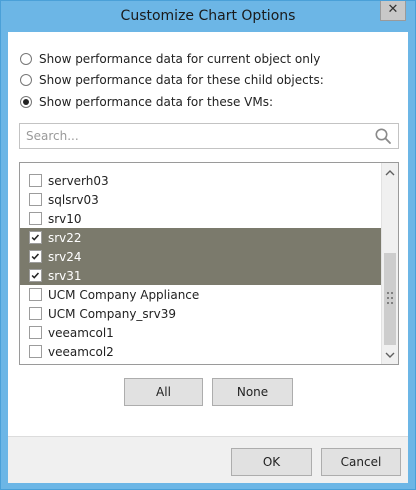  What do you see at coordinates (201, 332) in the screenshot?
I see `vm-list-item: veeamcol1` at bounding box center [201, 332].